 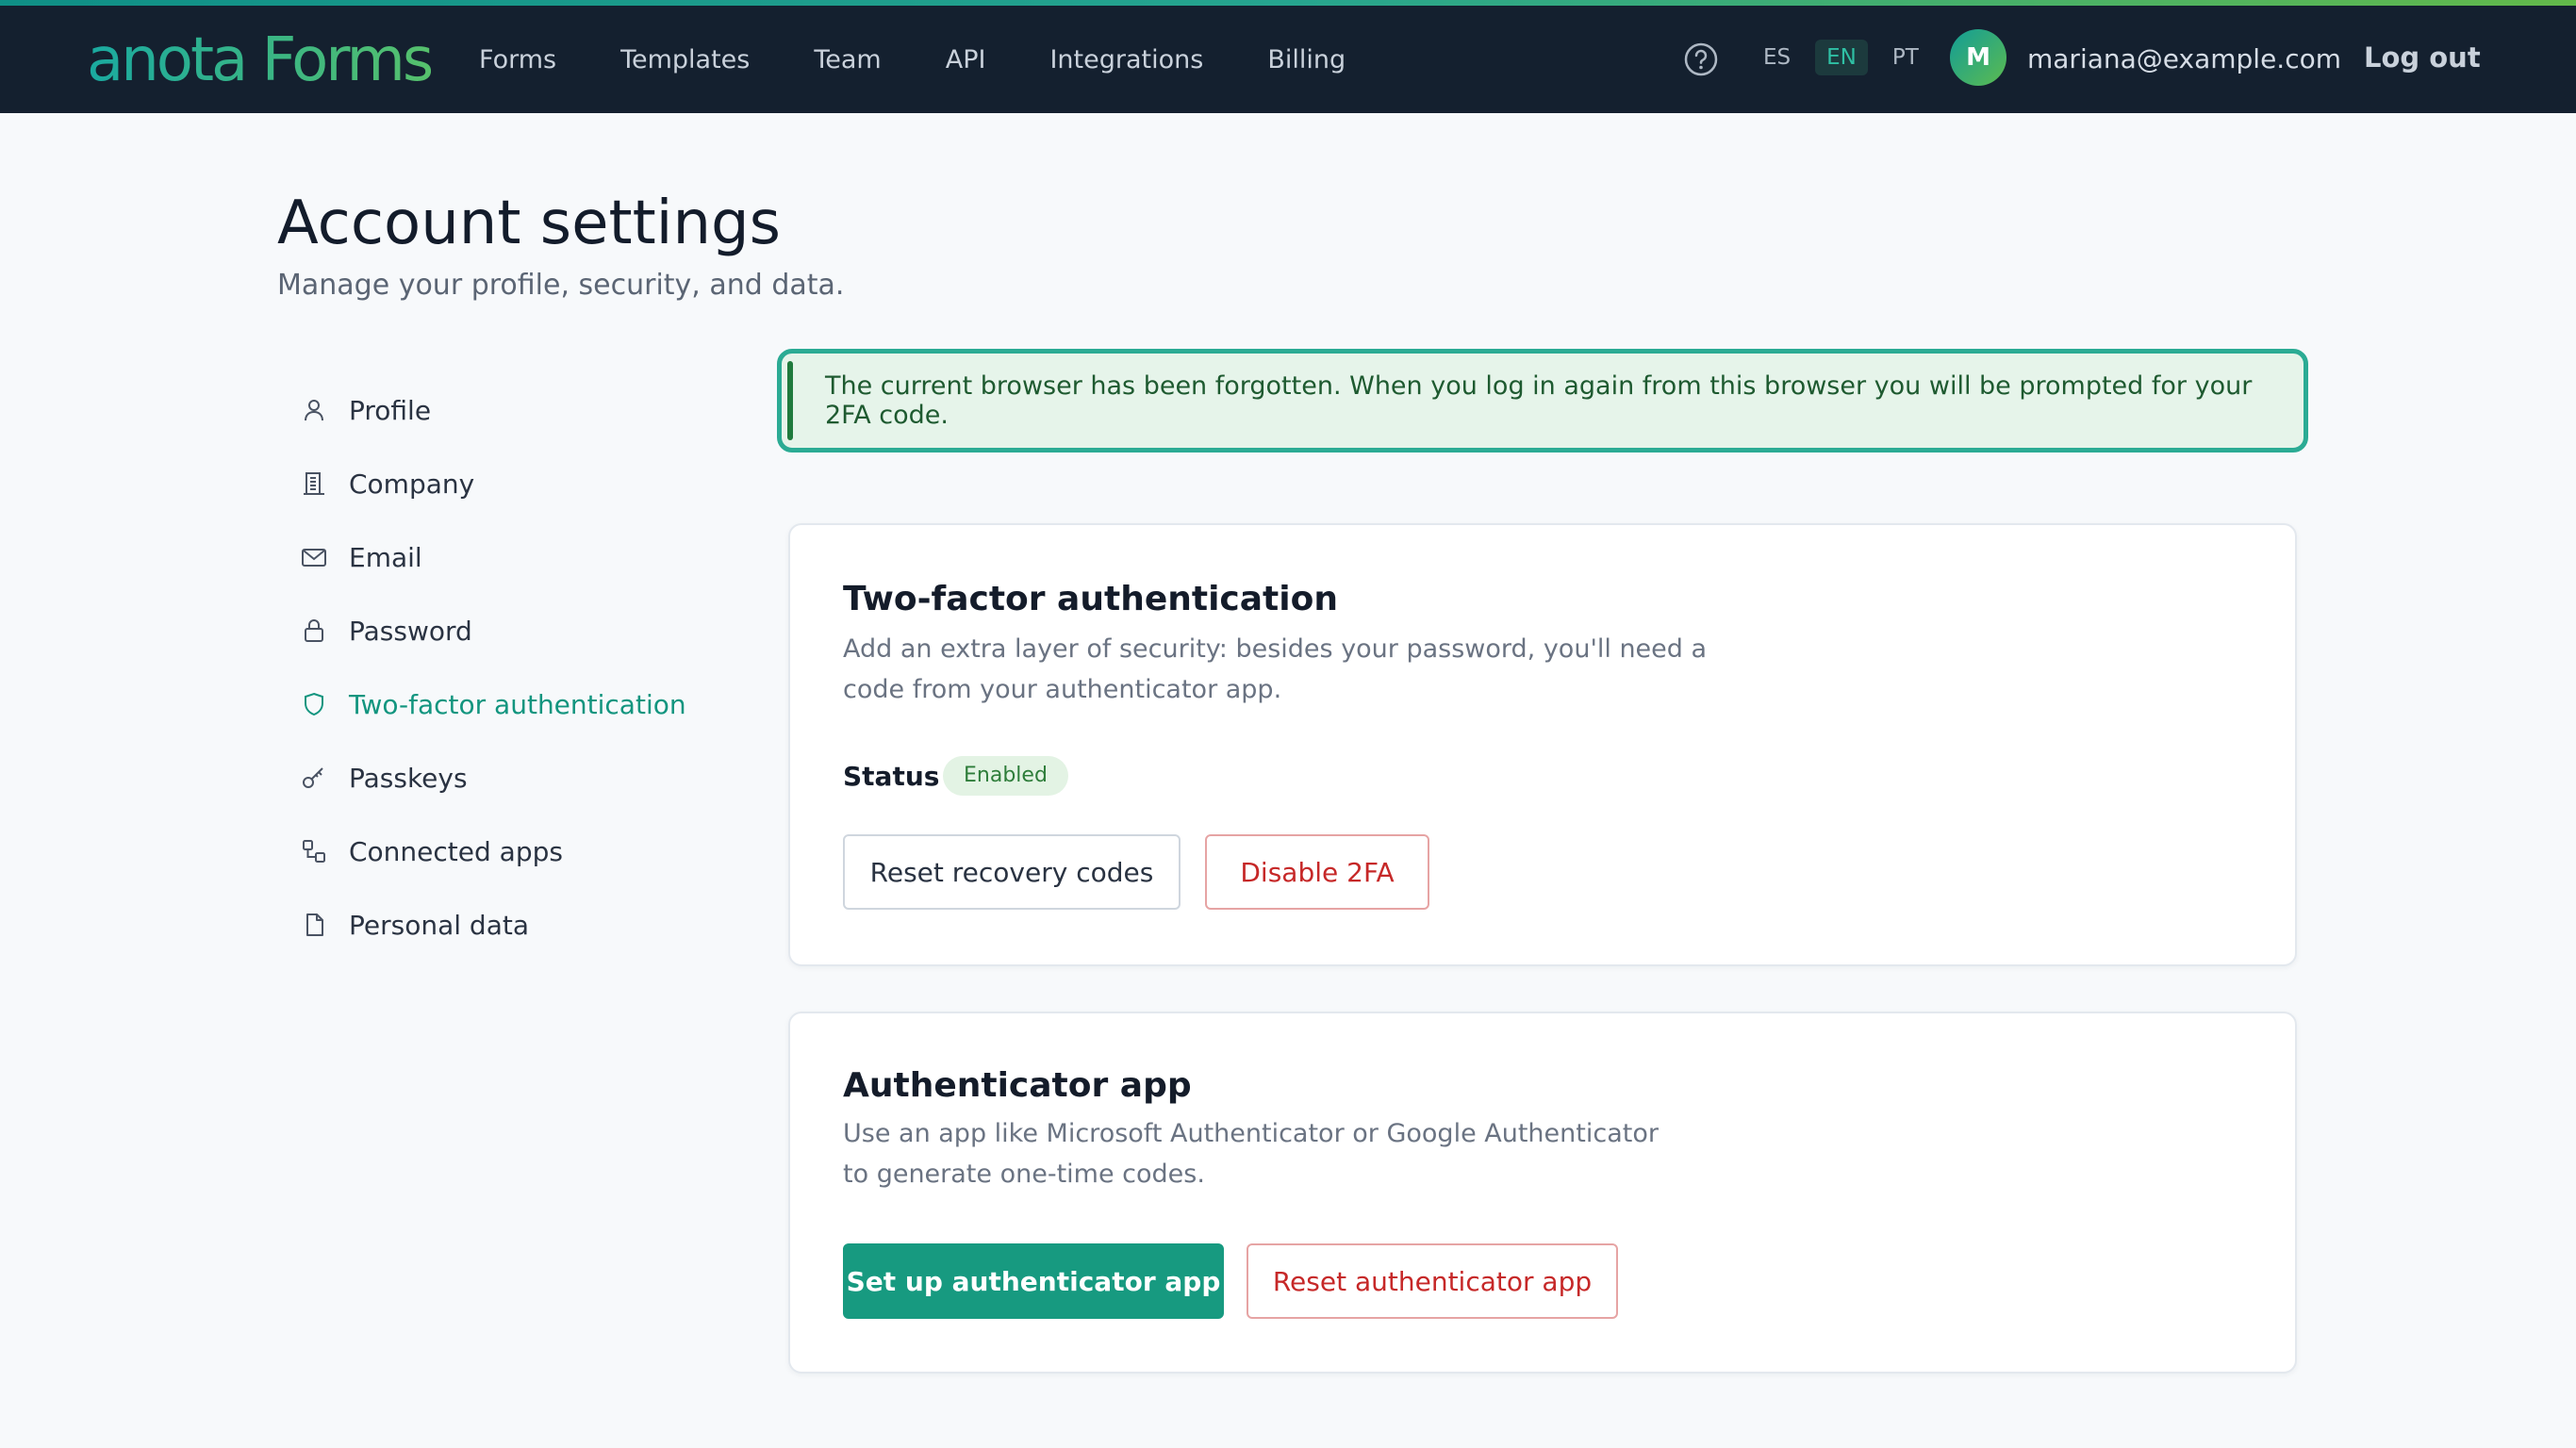 I want to click on nav-item-forms: Forms, so click(x=517, y=59).